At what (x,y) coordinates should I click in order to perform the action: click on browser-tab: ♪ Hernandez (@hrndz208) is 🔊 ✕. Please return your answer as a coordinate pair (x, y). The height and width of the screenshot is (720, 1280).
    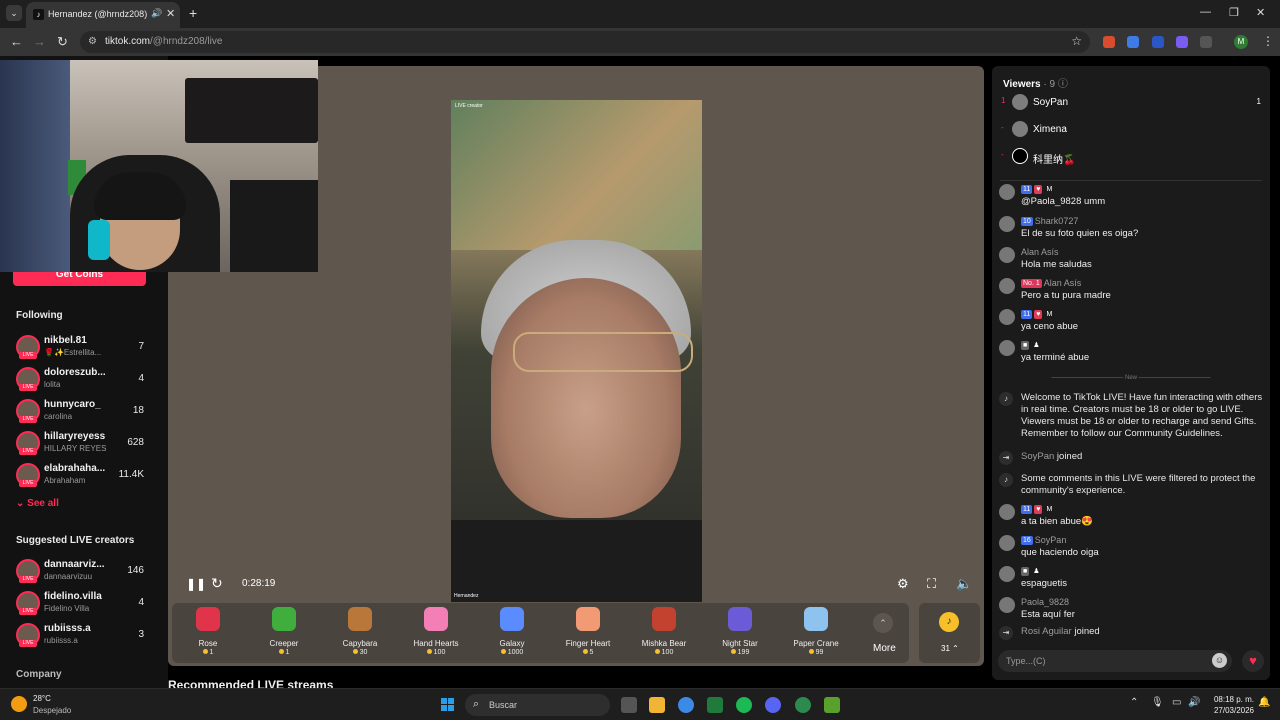
    Looking at the image, I should click on (103, 15).